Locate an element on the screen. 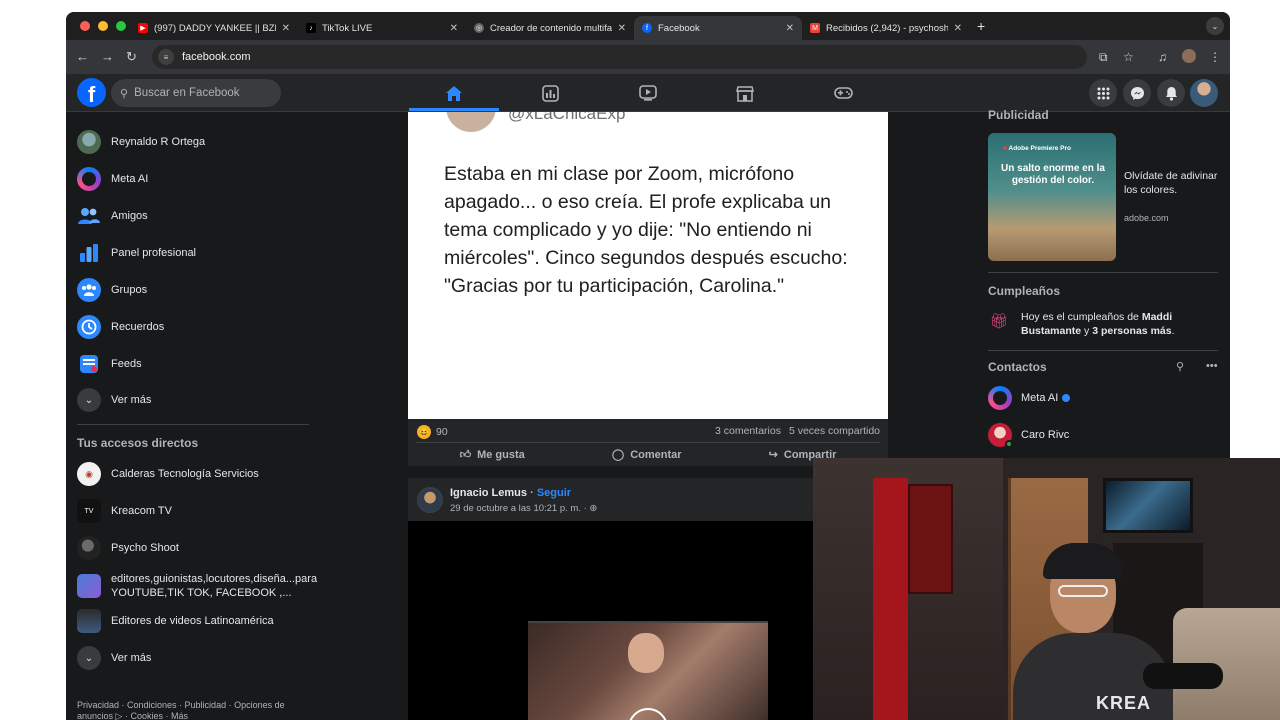 This screenshot has width=1280, height=720. tab-gmail: M Recibidos (2,942) - psychosh ✕ is located at coordinates (886, 28).